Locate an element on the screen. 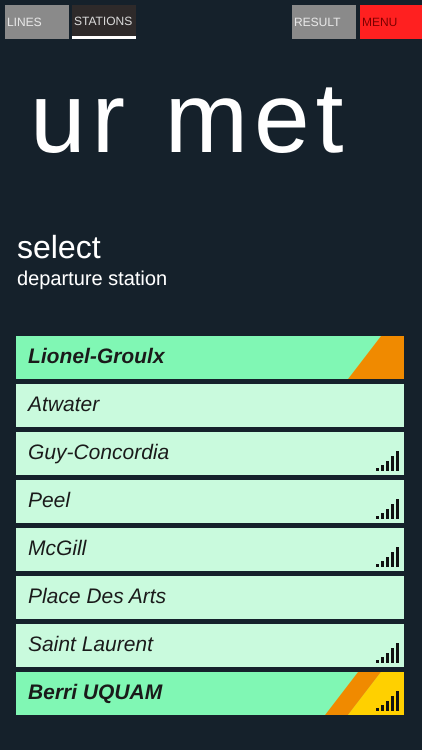  station-row: Atwater is located at coordinates (210, 405).